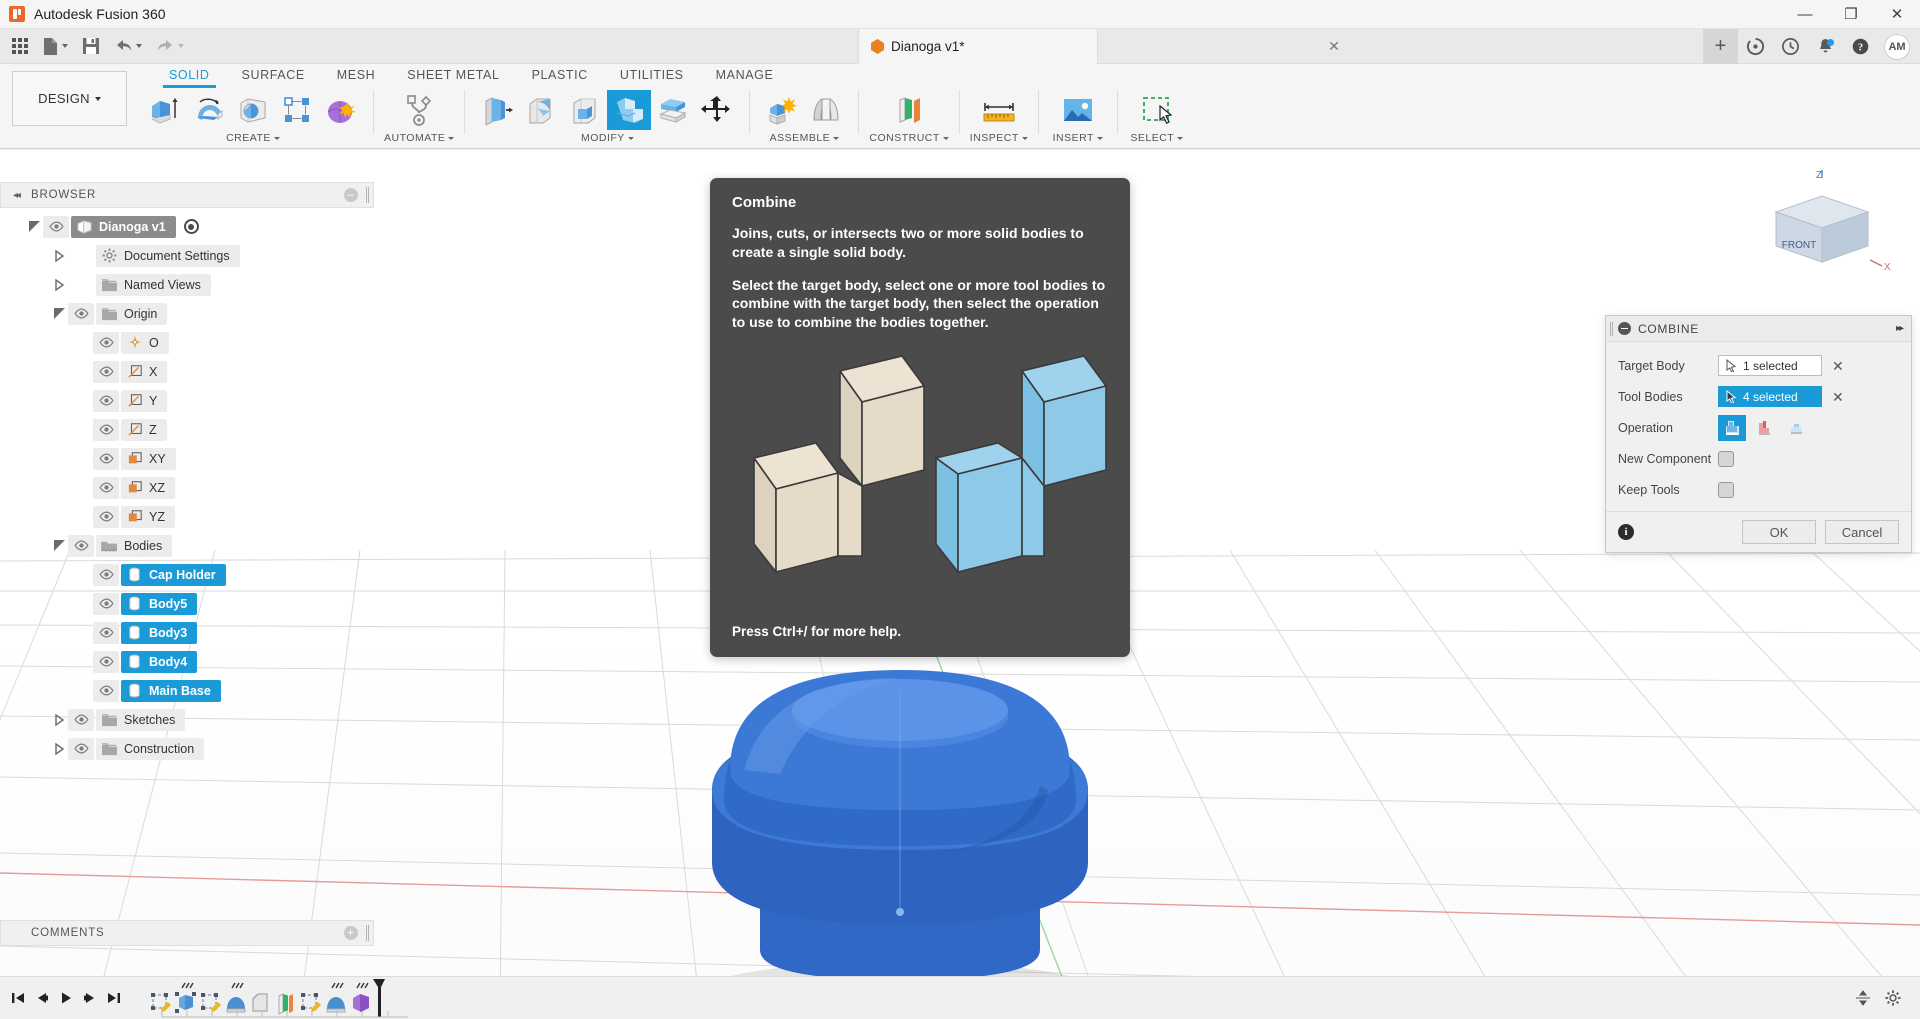 The width and height of the screenshot is (1920, 1019). What do you see at coordinates (782, 110) in the screenshot?
I see `new-component-icon` at bounding box center [782, 110].